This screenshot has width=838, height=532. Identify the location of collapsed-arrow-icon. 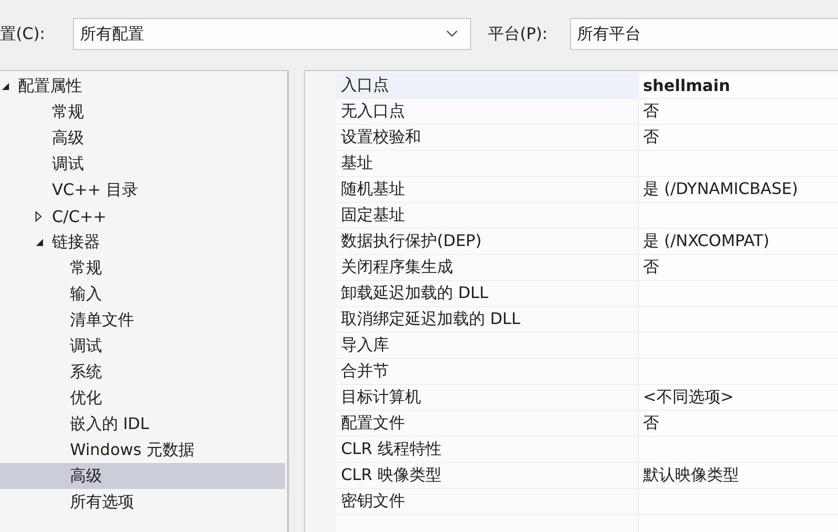
(38, 216).